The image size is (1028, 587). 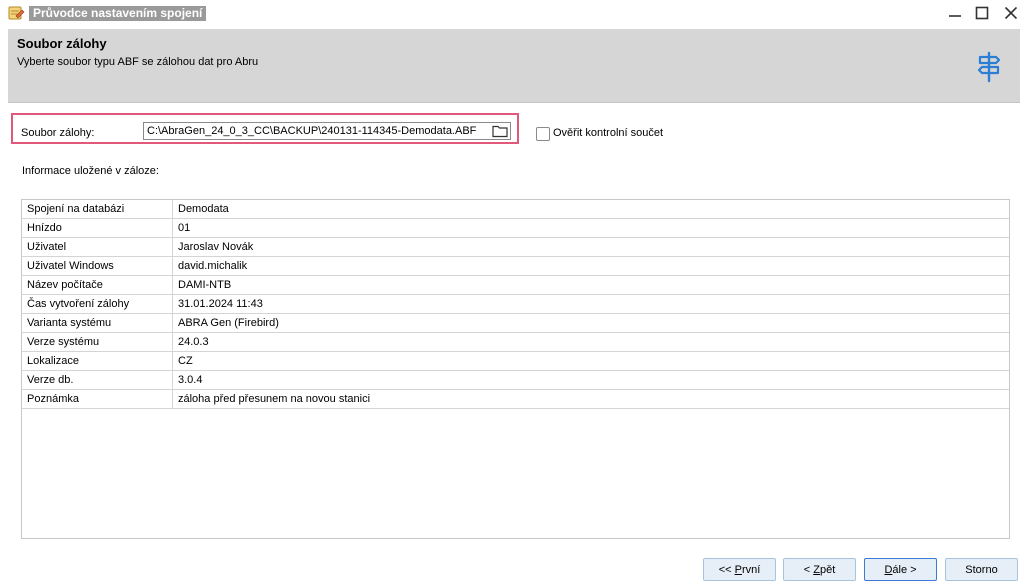 I want to click on back-button: < Zpět, so click(x=819, y=569).